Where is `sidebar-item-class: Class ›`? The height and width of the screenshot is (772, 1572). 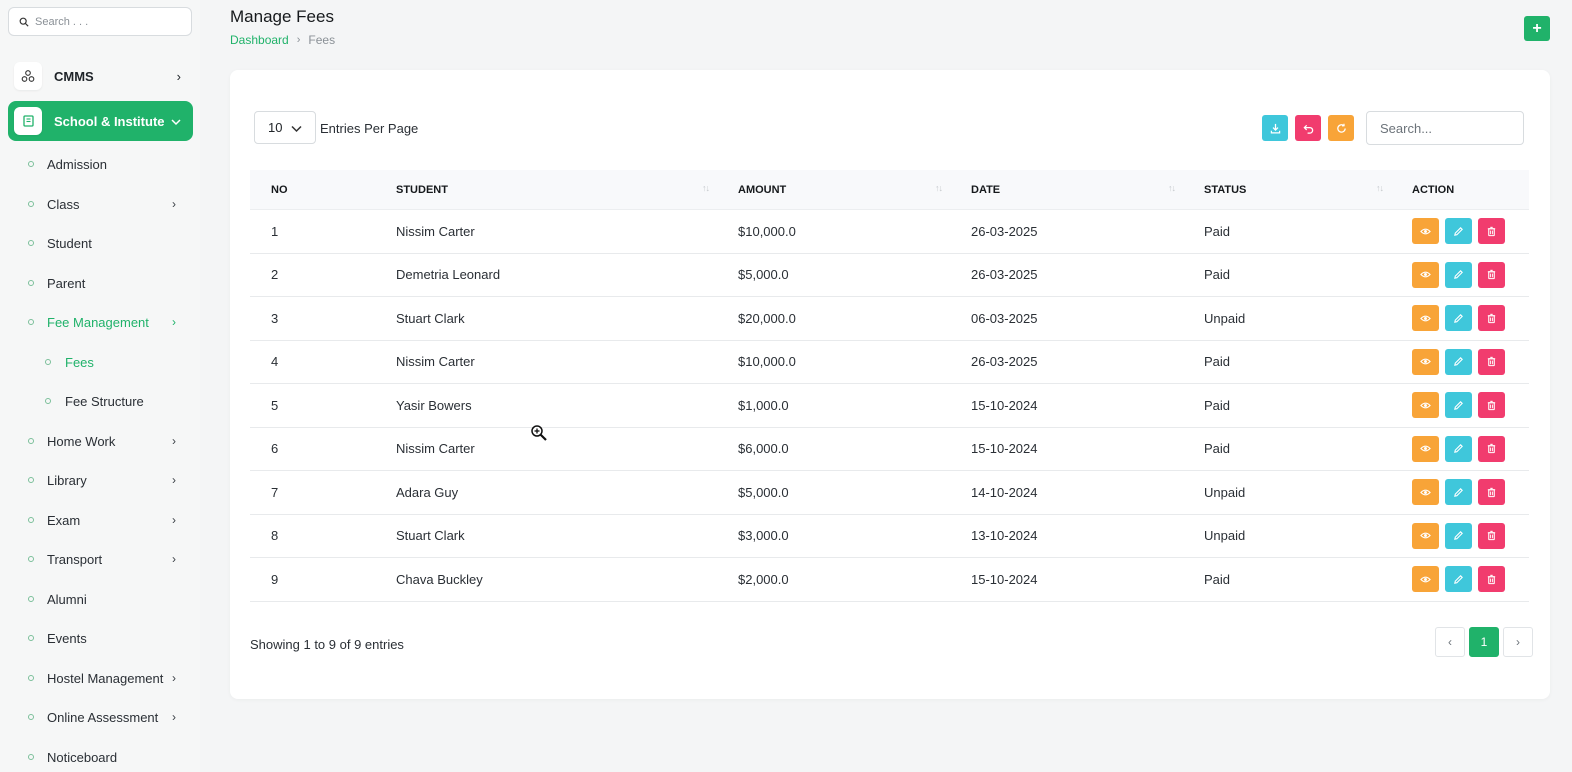
sidebar-item-class: Class › is located at coordinates (100, 204).